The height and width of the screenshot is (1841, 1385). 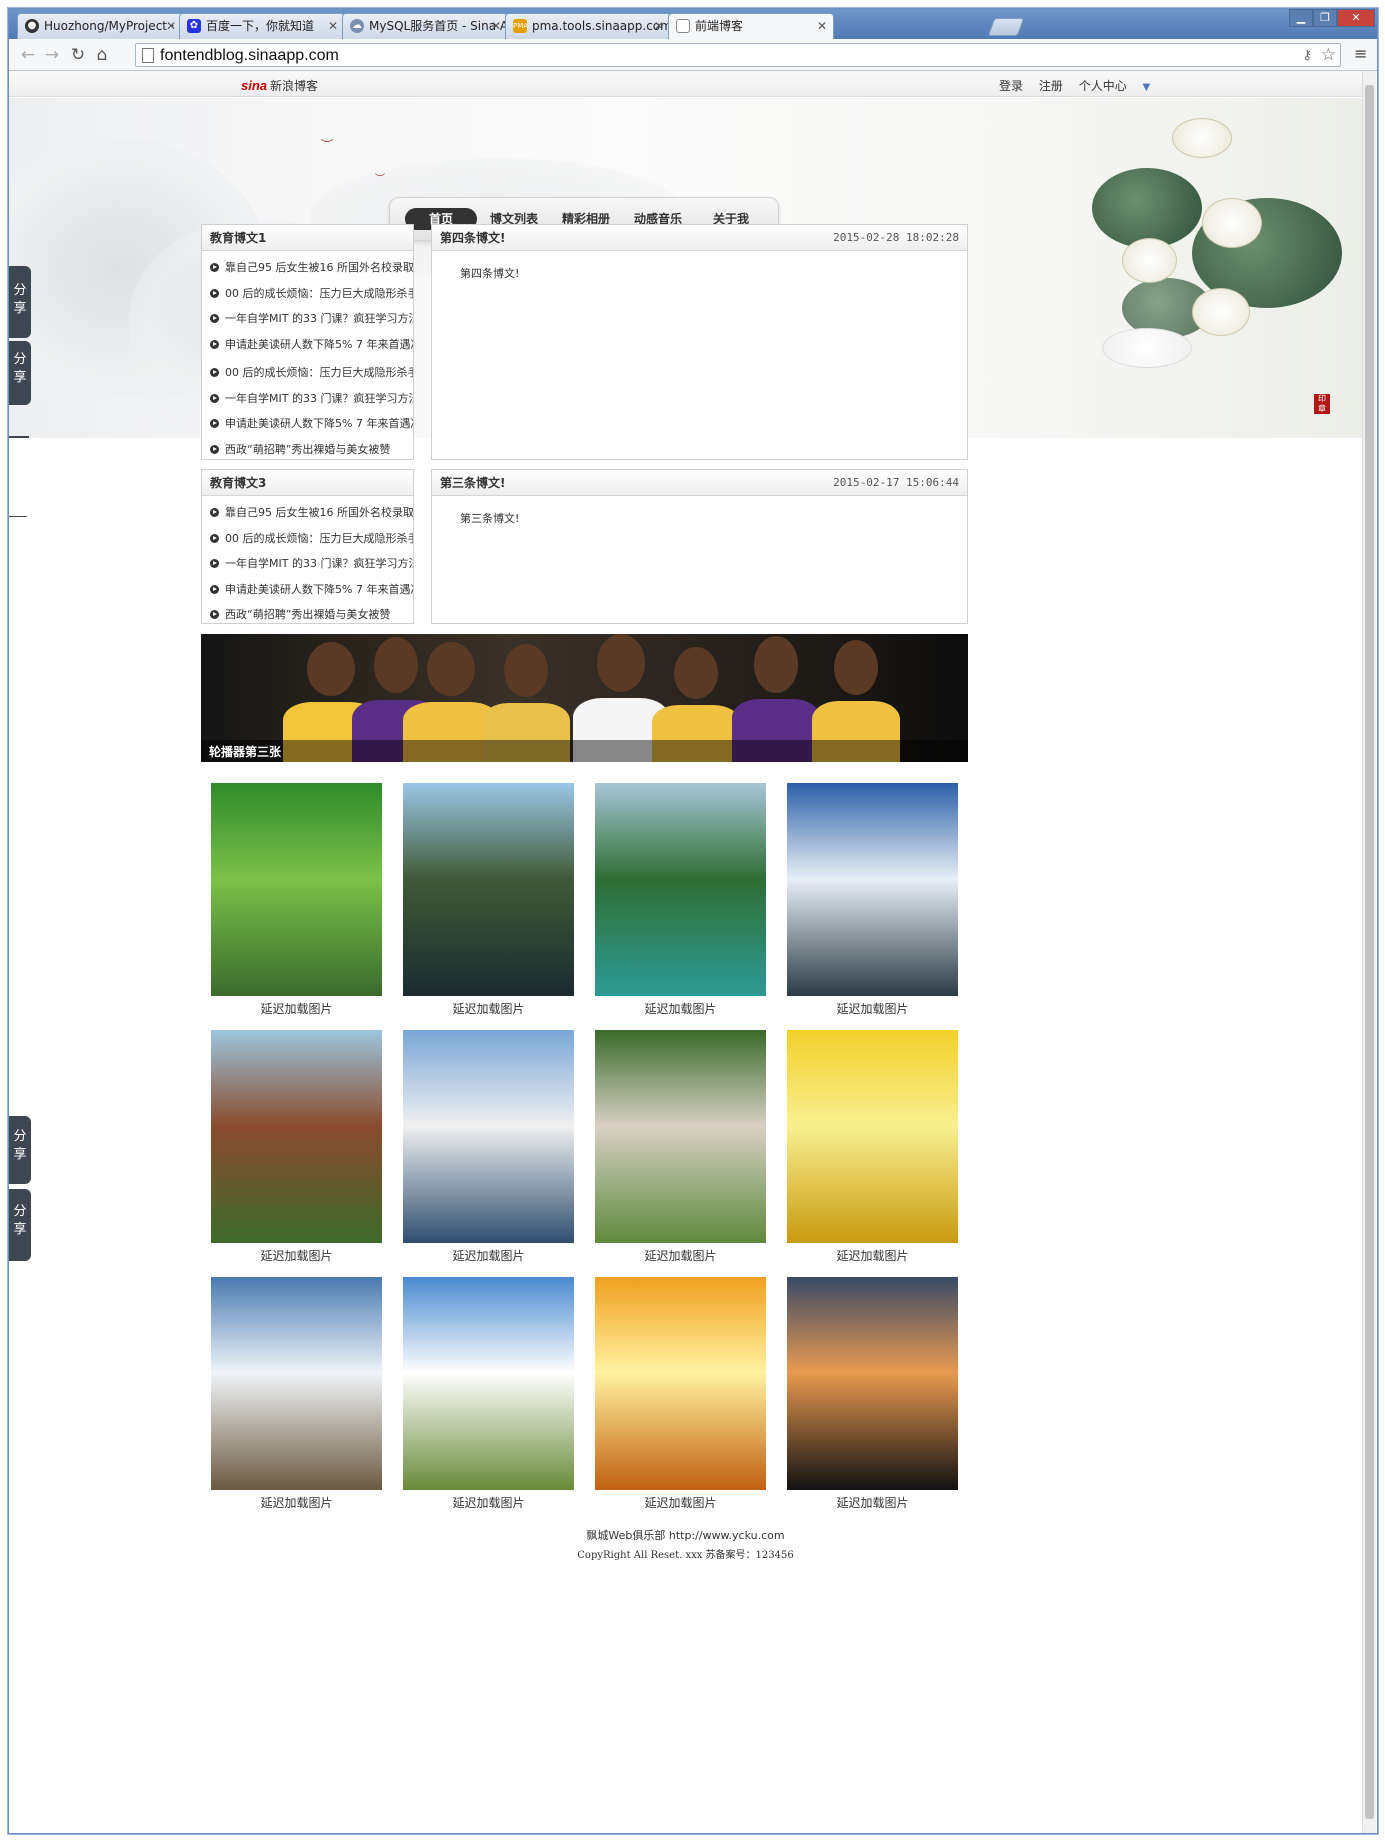 I want to click on photo-village-church, so click(x=680, y=1136).